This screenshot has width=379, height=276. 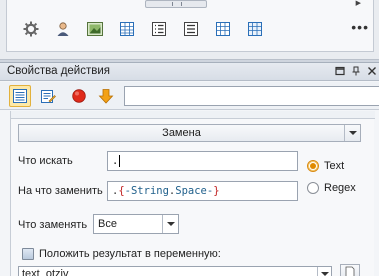 I want to click on pin-icon, so click(x=356, y=71).